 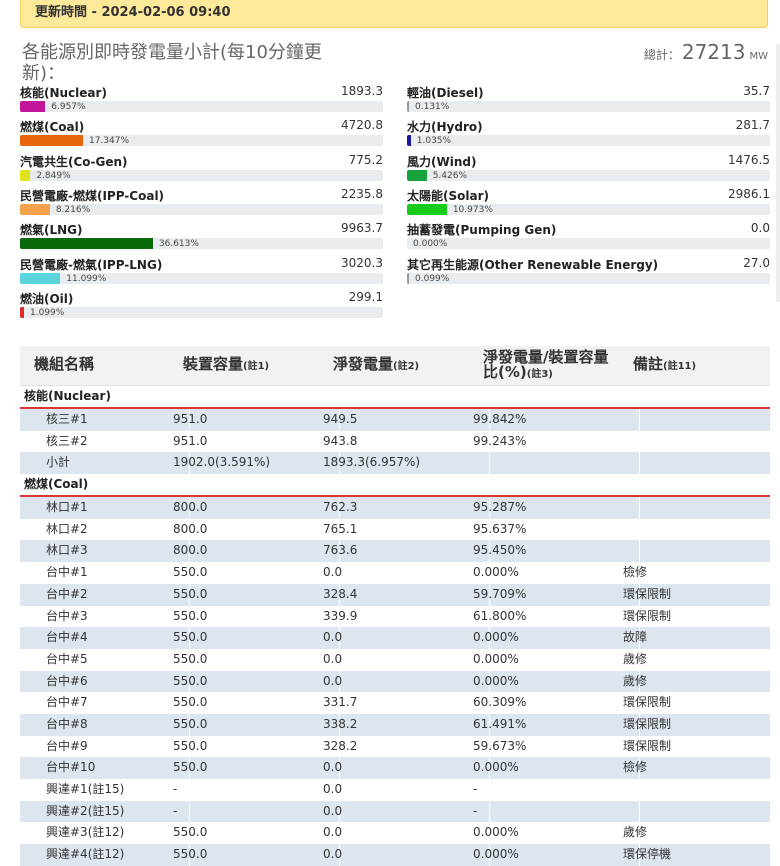 What do you see at coordinates (109, 141) in the screenshot?
I see `share-percent: 17.347%` at bounding box center [109, 141].